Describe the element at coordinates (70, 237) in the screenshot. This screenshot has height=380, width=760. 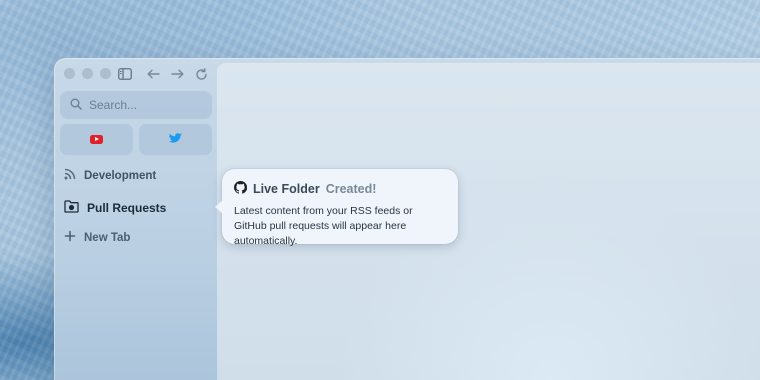
I see `plus-icon` at that location.